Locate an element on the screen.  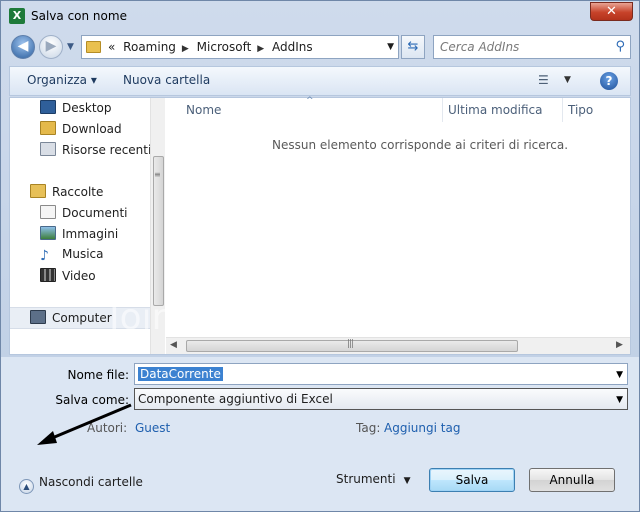
sidebar-item-computer: Computer is located at coordinates (83, 318).